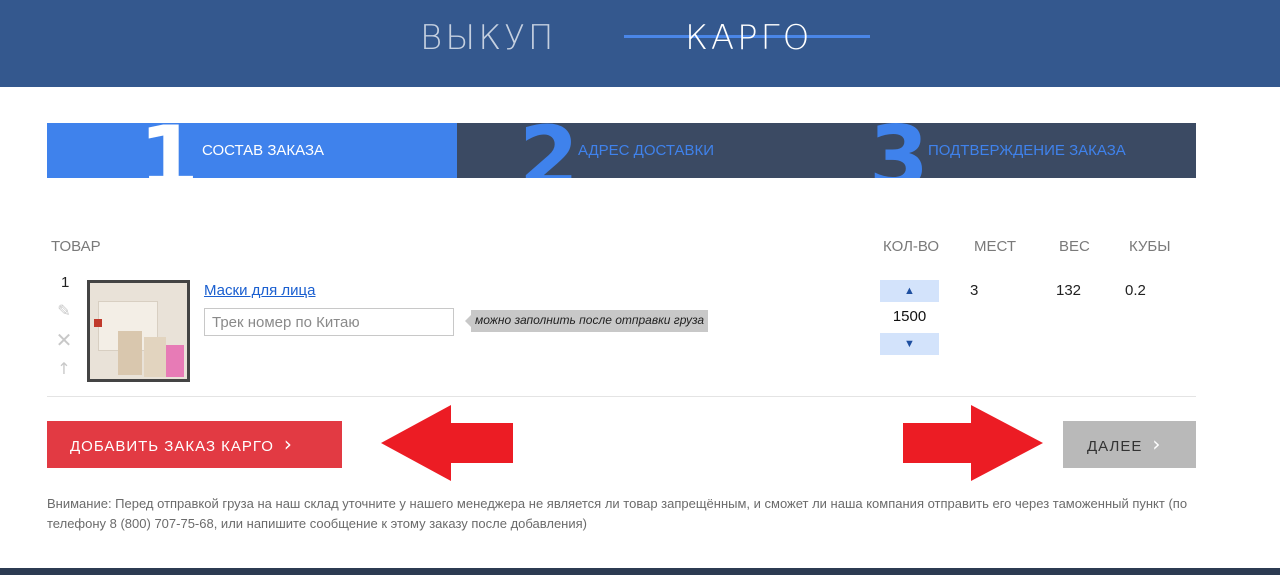  I want to click on nav-kargo: КАРГО, so click(748, 38).